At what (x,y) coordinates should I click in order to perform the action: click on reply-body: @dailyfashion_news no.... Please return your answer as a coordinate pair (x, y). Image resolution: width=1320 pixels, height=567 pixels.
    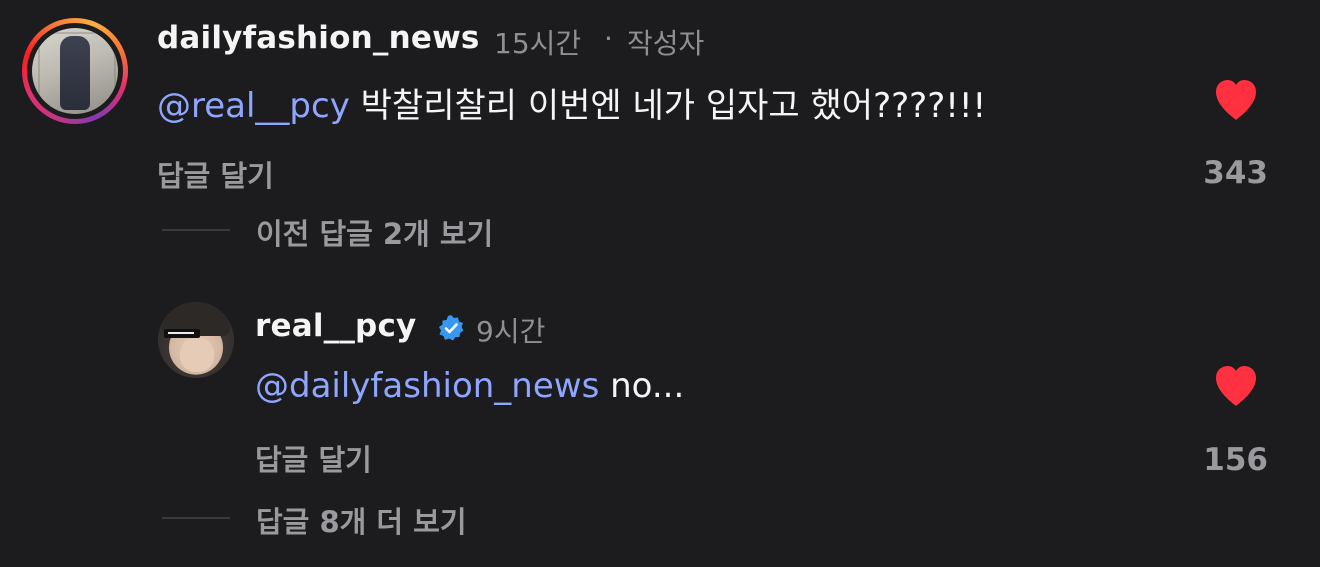
    Looking at the image, I should click on (469, 386).